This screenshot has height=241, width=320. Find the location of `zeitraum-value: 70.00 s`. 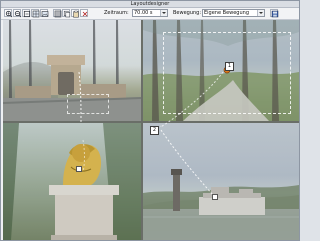

zeitraum-value: 70.00 s is located at coordinates (143, 13).